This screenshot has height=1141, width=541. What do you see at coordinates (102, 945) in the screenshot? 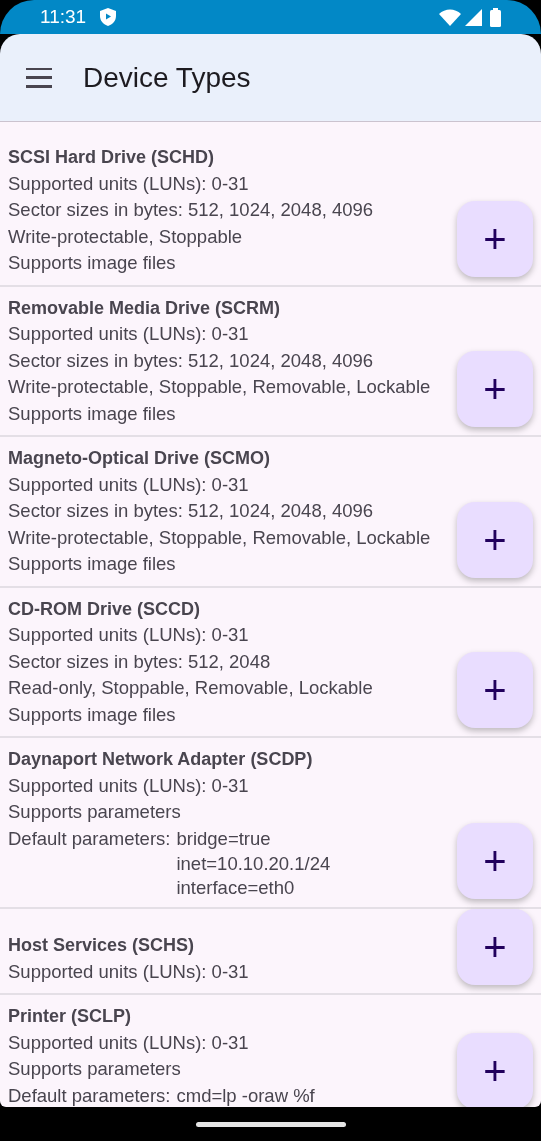
I see `device-title: Host Services (SCHS)` at bounding box center [102, 945].